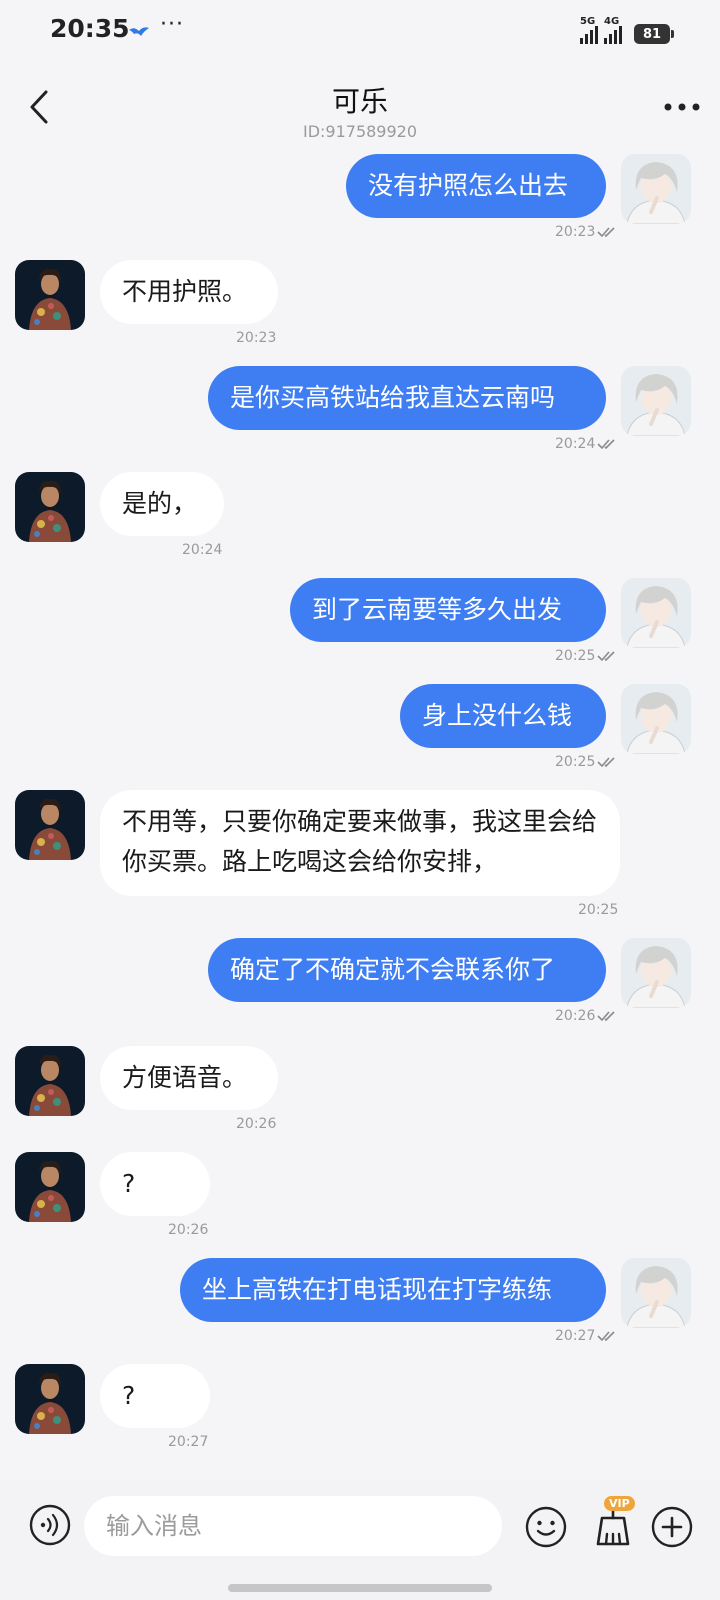 This screenshot has height=1600, width=720. I want to click on contact-message-bubble: 不用等，只要你确定要来做事，我这里会给你买票。路上吃喝这会给你安排，, so click(360, 843).